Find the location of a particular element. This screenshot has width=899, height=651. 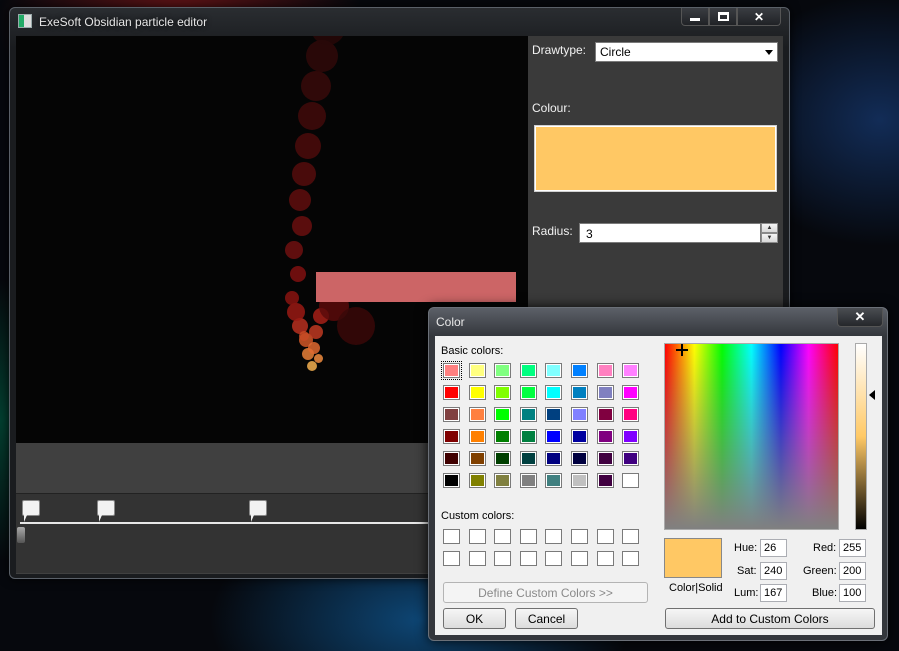

radius-spinner: ▲ ▼ is located at coordinates (769, 233).